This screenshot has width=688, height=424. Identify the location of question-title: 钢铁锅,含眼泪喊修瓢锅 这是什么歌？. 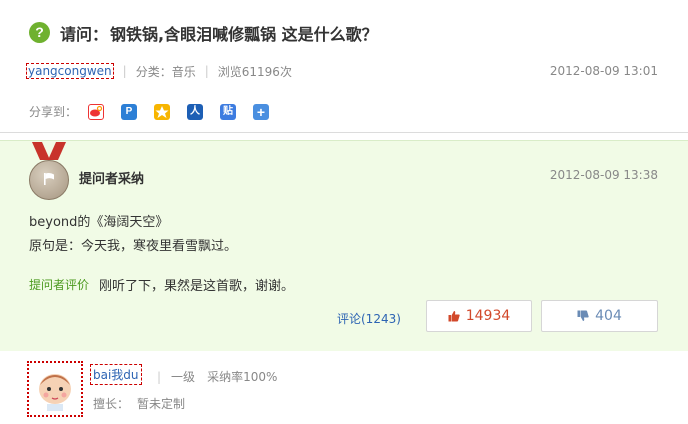
(244, 34).